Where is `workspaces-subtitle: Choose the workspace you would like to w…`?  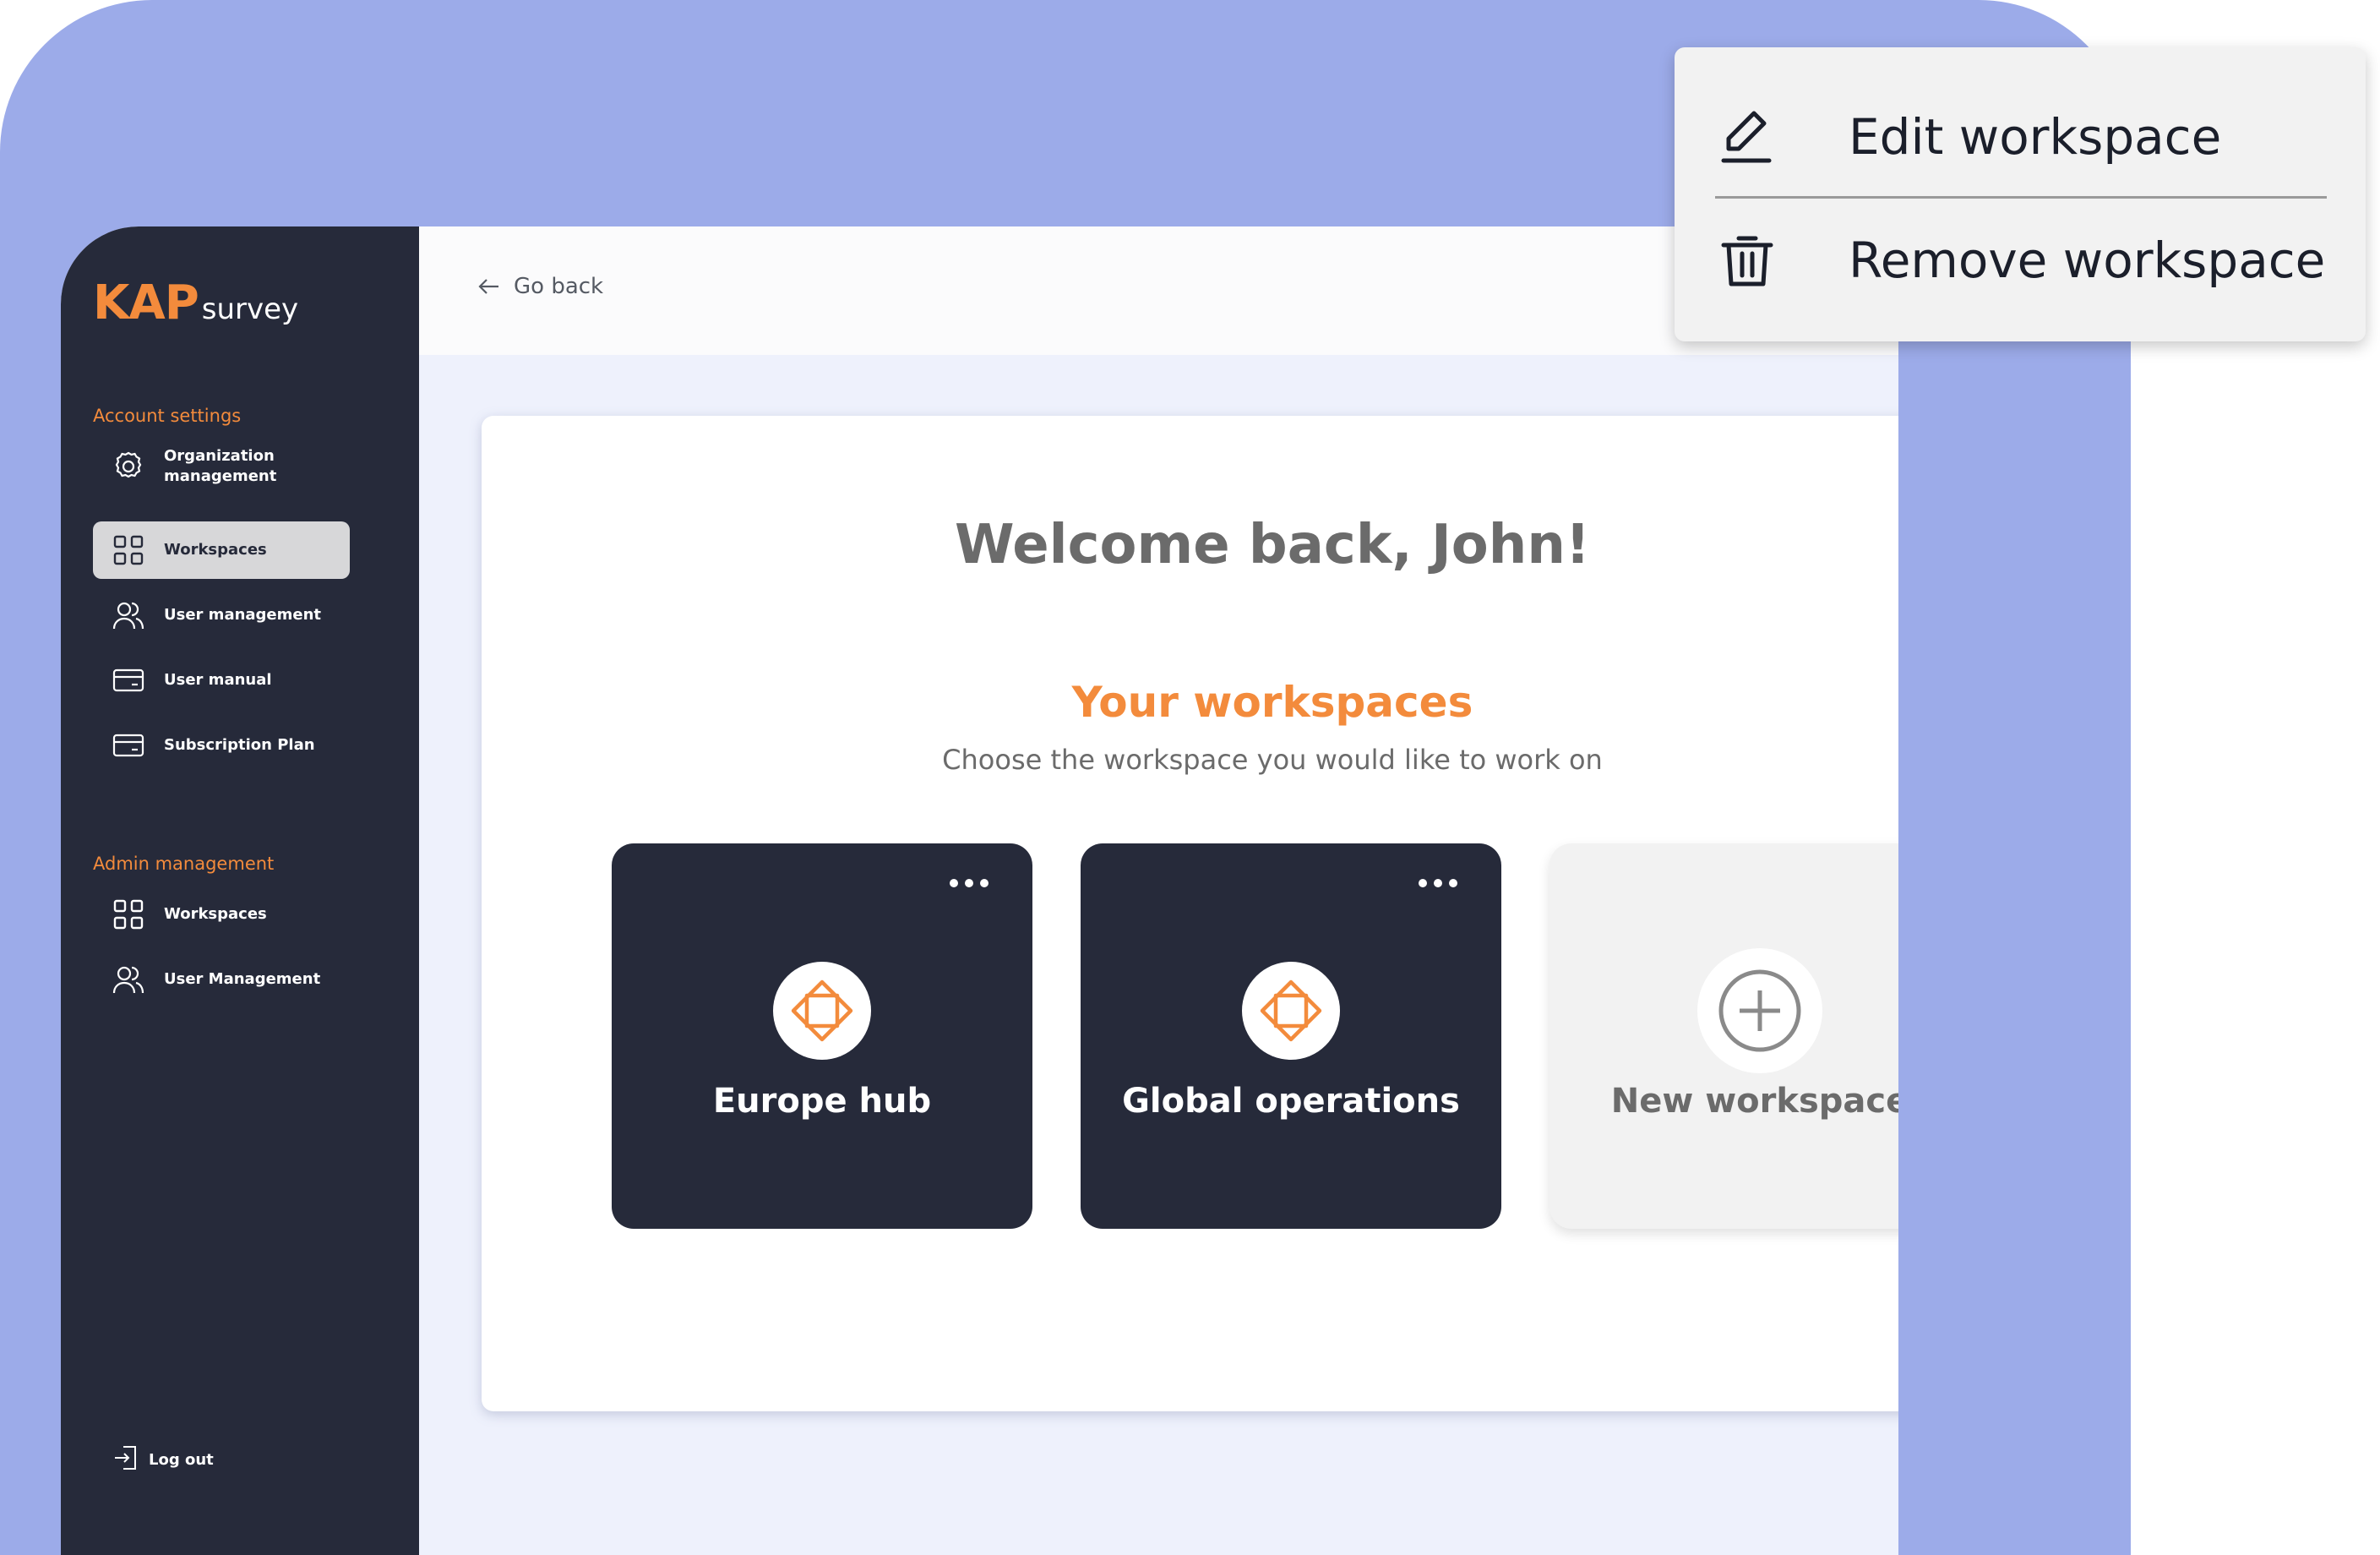
workspaces-subtitle: Choose the workspace you would like to w… is located at coordinates (1272, 760).